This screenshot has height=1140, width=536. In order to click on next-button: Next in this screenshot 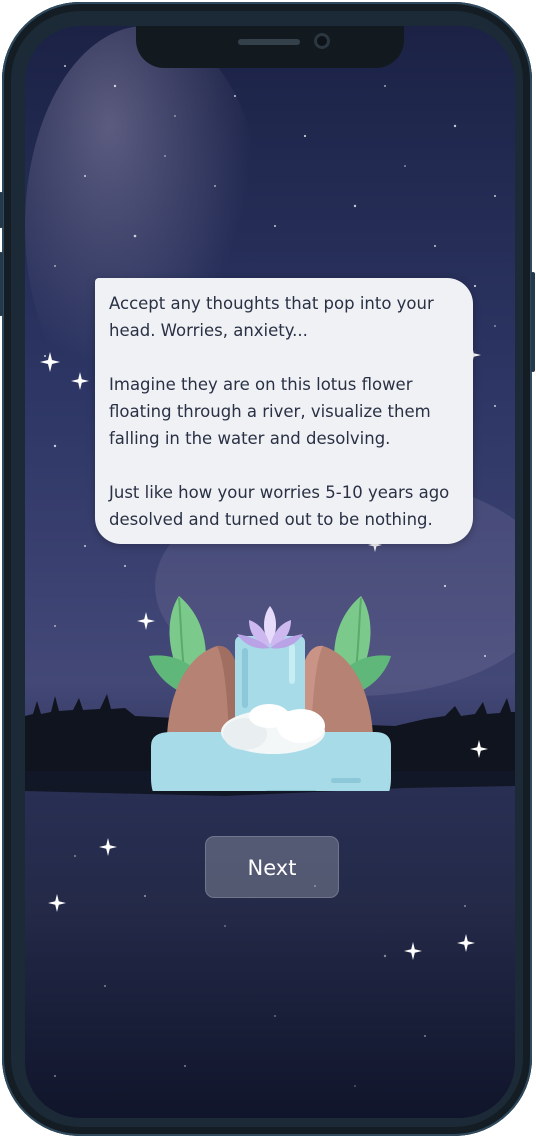, I will do `click(272, 867)`.